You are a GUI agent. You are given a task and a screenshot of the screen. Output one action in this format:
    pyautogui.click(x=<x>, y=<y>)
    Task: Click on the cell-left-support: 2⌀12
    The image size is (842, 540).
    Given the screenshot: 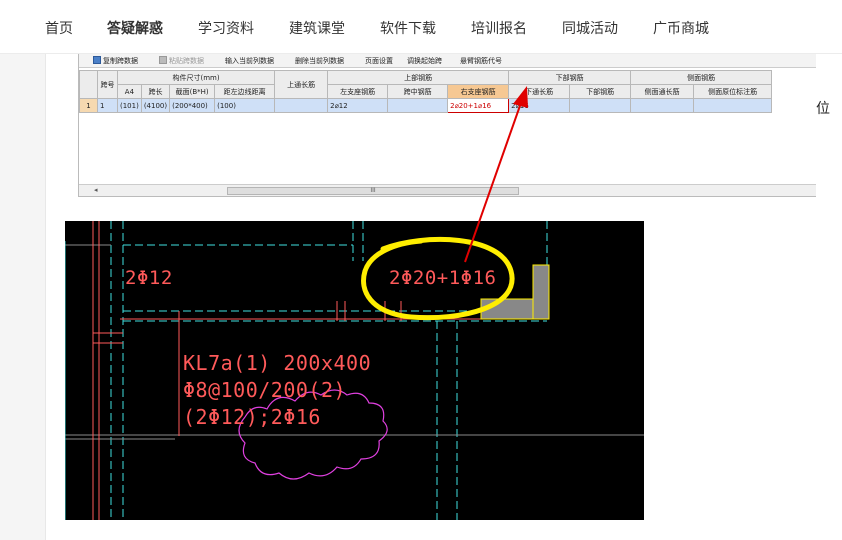 What is the action you would take?
    pyautogui.click(x=358, y=105)
    